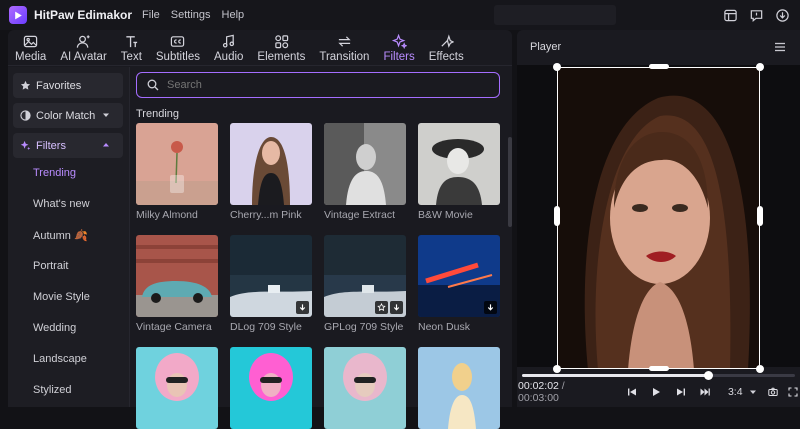 This screenshot has width=800, height=429. I want to click on filter-card-vintage-extract: Vintage Extract, so click(365, 172).